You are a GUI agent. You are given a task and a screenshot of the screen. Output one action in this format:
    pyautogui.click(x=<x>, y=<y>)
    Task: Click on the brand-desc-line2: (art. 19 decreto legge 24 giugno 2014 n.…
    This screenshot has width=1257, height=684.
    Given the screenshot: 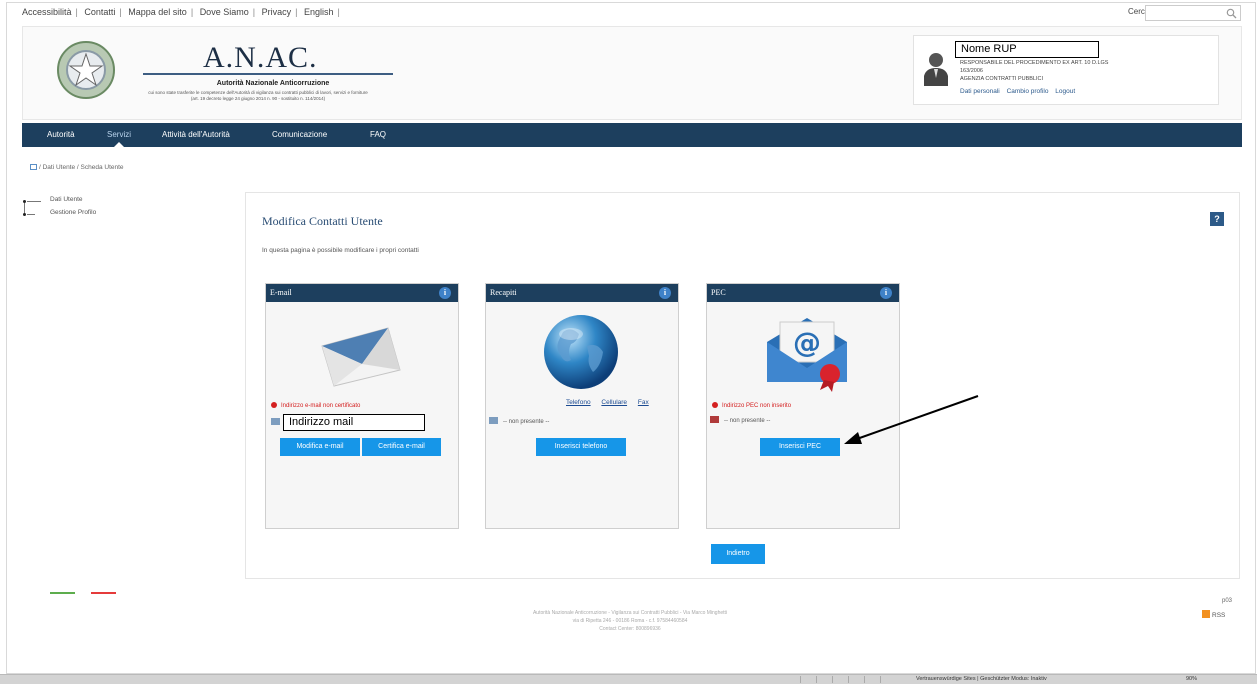 What is the action you would take?
    pyautogui.click(x=258, y=98)
    